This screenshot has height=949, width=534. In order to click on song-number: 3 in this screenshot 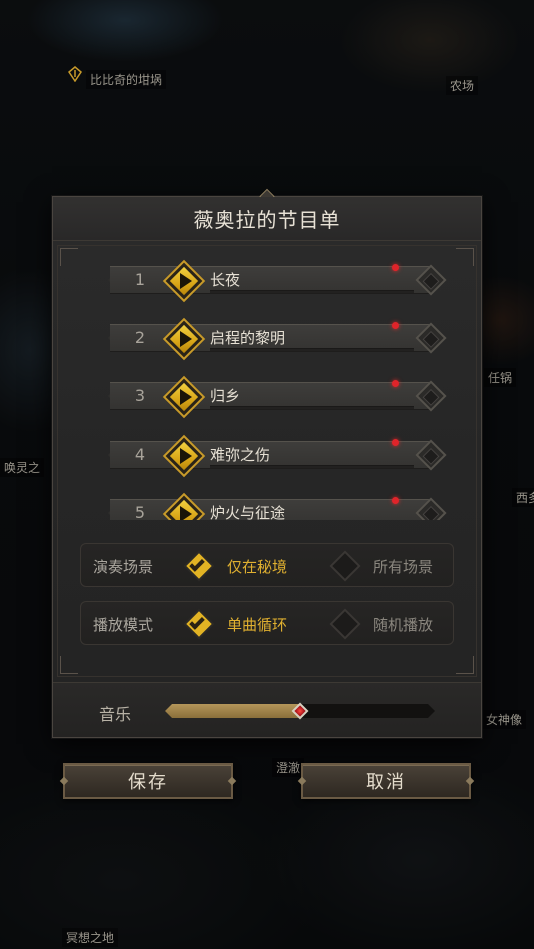, I will do `click(140, 395)`.